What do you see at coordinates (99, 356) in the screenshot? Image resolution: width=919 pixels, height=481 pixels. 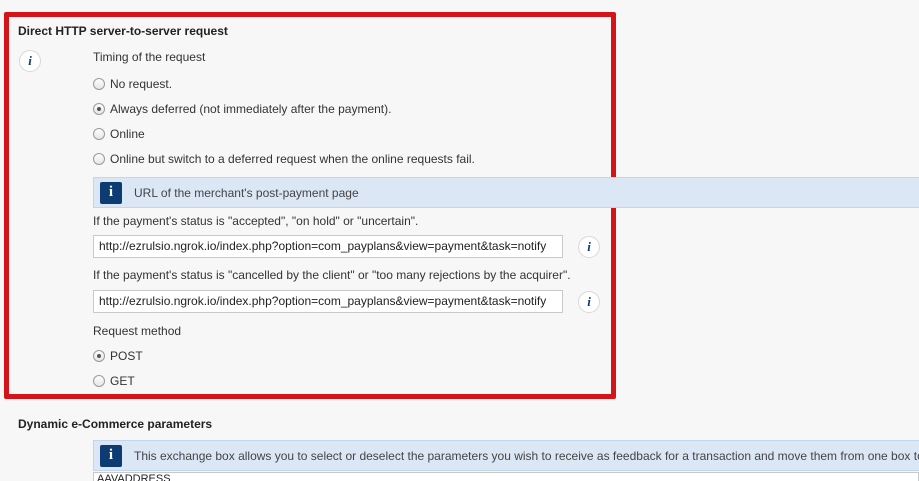 I see `radio-post` at bounding box center [99, 356].